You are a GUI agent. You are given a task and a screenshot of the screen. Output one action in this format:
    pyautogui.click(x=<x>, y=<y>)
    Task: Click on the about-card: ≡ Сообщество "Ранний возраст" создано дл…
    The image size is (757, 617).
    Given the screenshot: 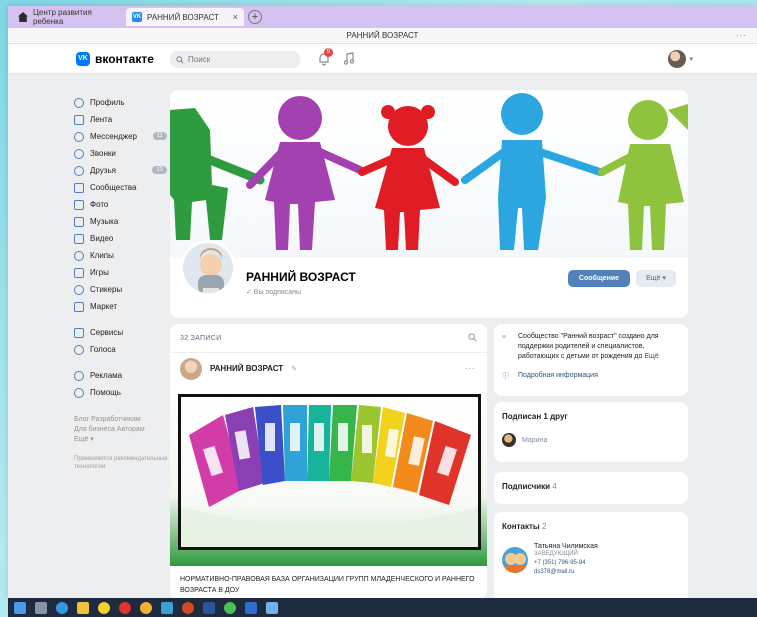 What is the action you would take?
    pyautogui.click(x=591, y=360)
    